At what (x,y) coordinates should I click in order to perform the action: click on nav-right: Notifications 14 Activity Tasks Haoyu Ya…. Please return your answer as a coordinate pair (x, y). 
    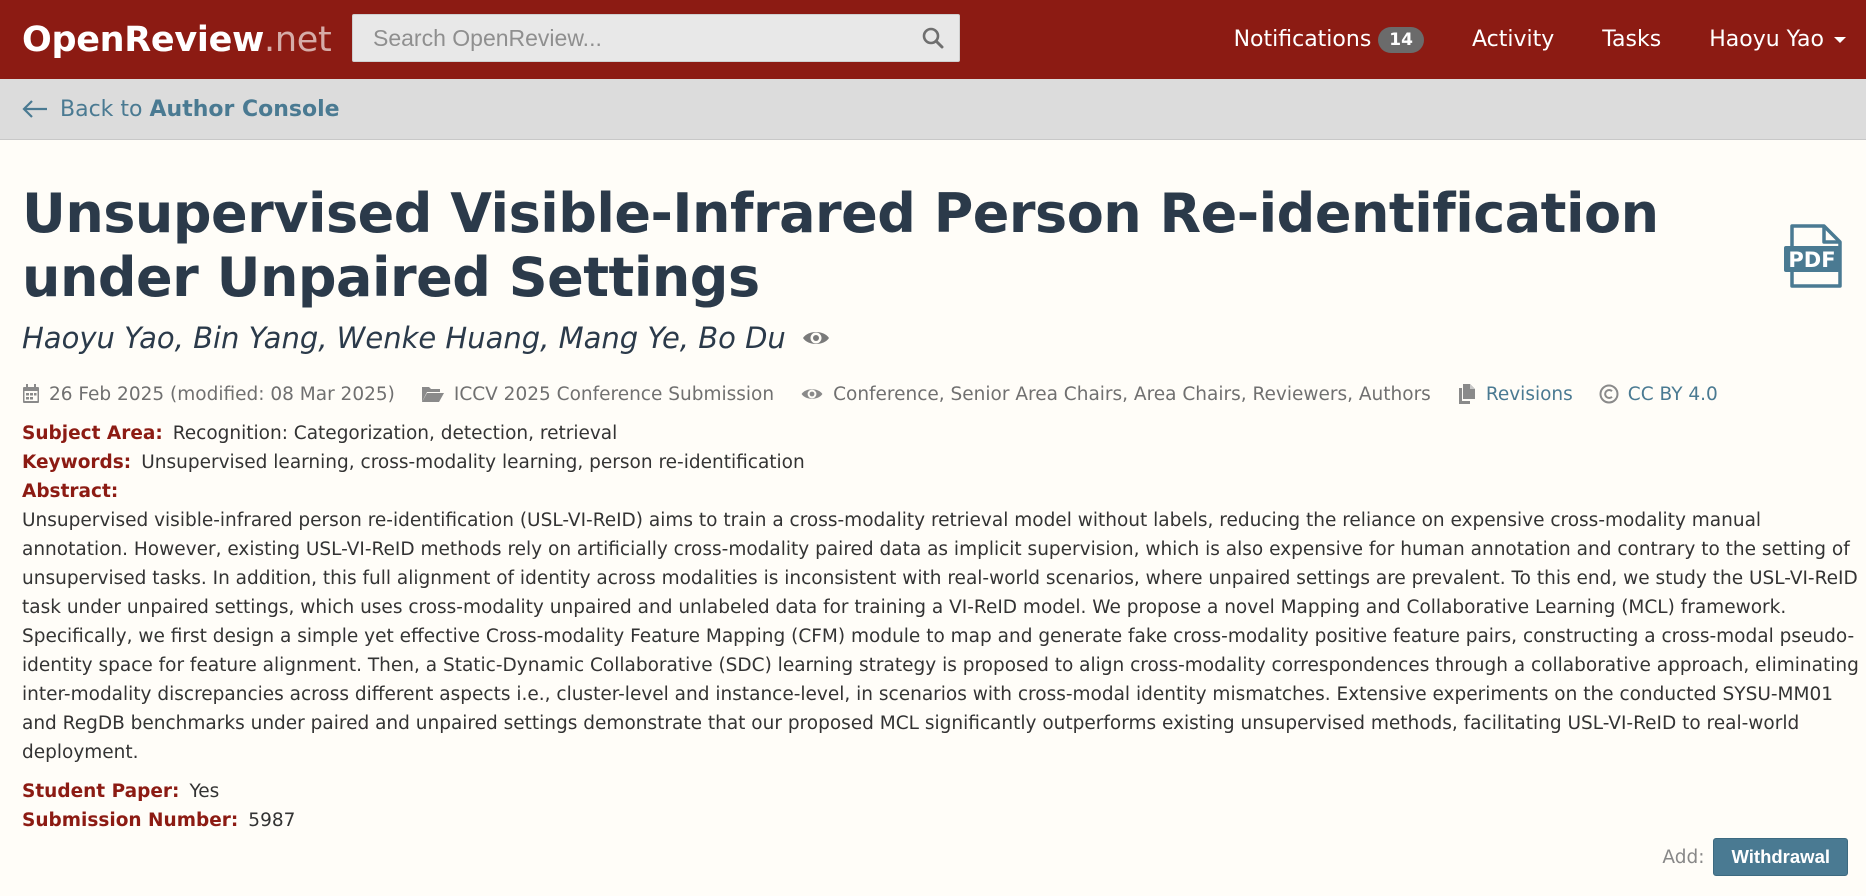
    Looking at the image, I should click on (1529, 39).